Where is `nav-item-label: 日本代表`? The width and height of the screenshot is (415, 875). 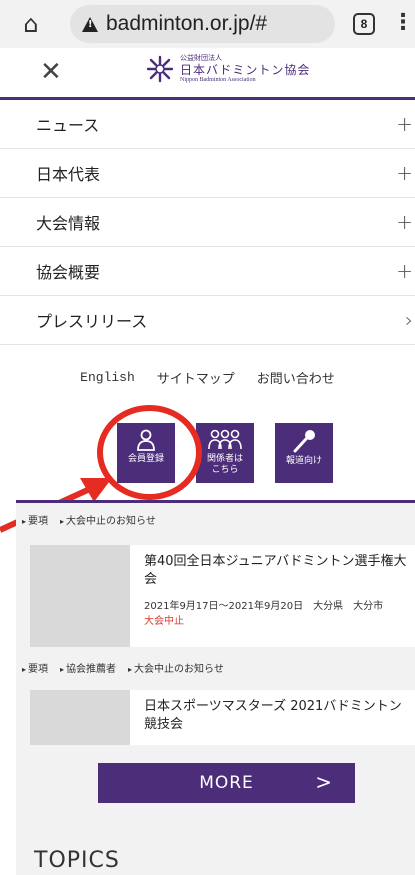 nav-item-label: 日本代表 is located at coordinates (68, 174).